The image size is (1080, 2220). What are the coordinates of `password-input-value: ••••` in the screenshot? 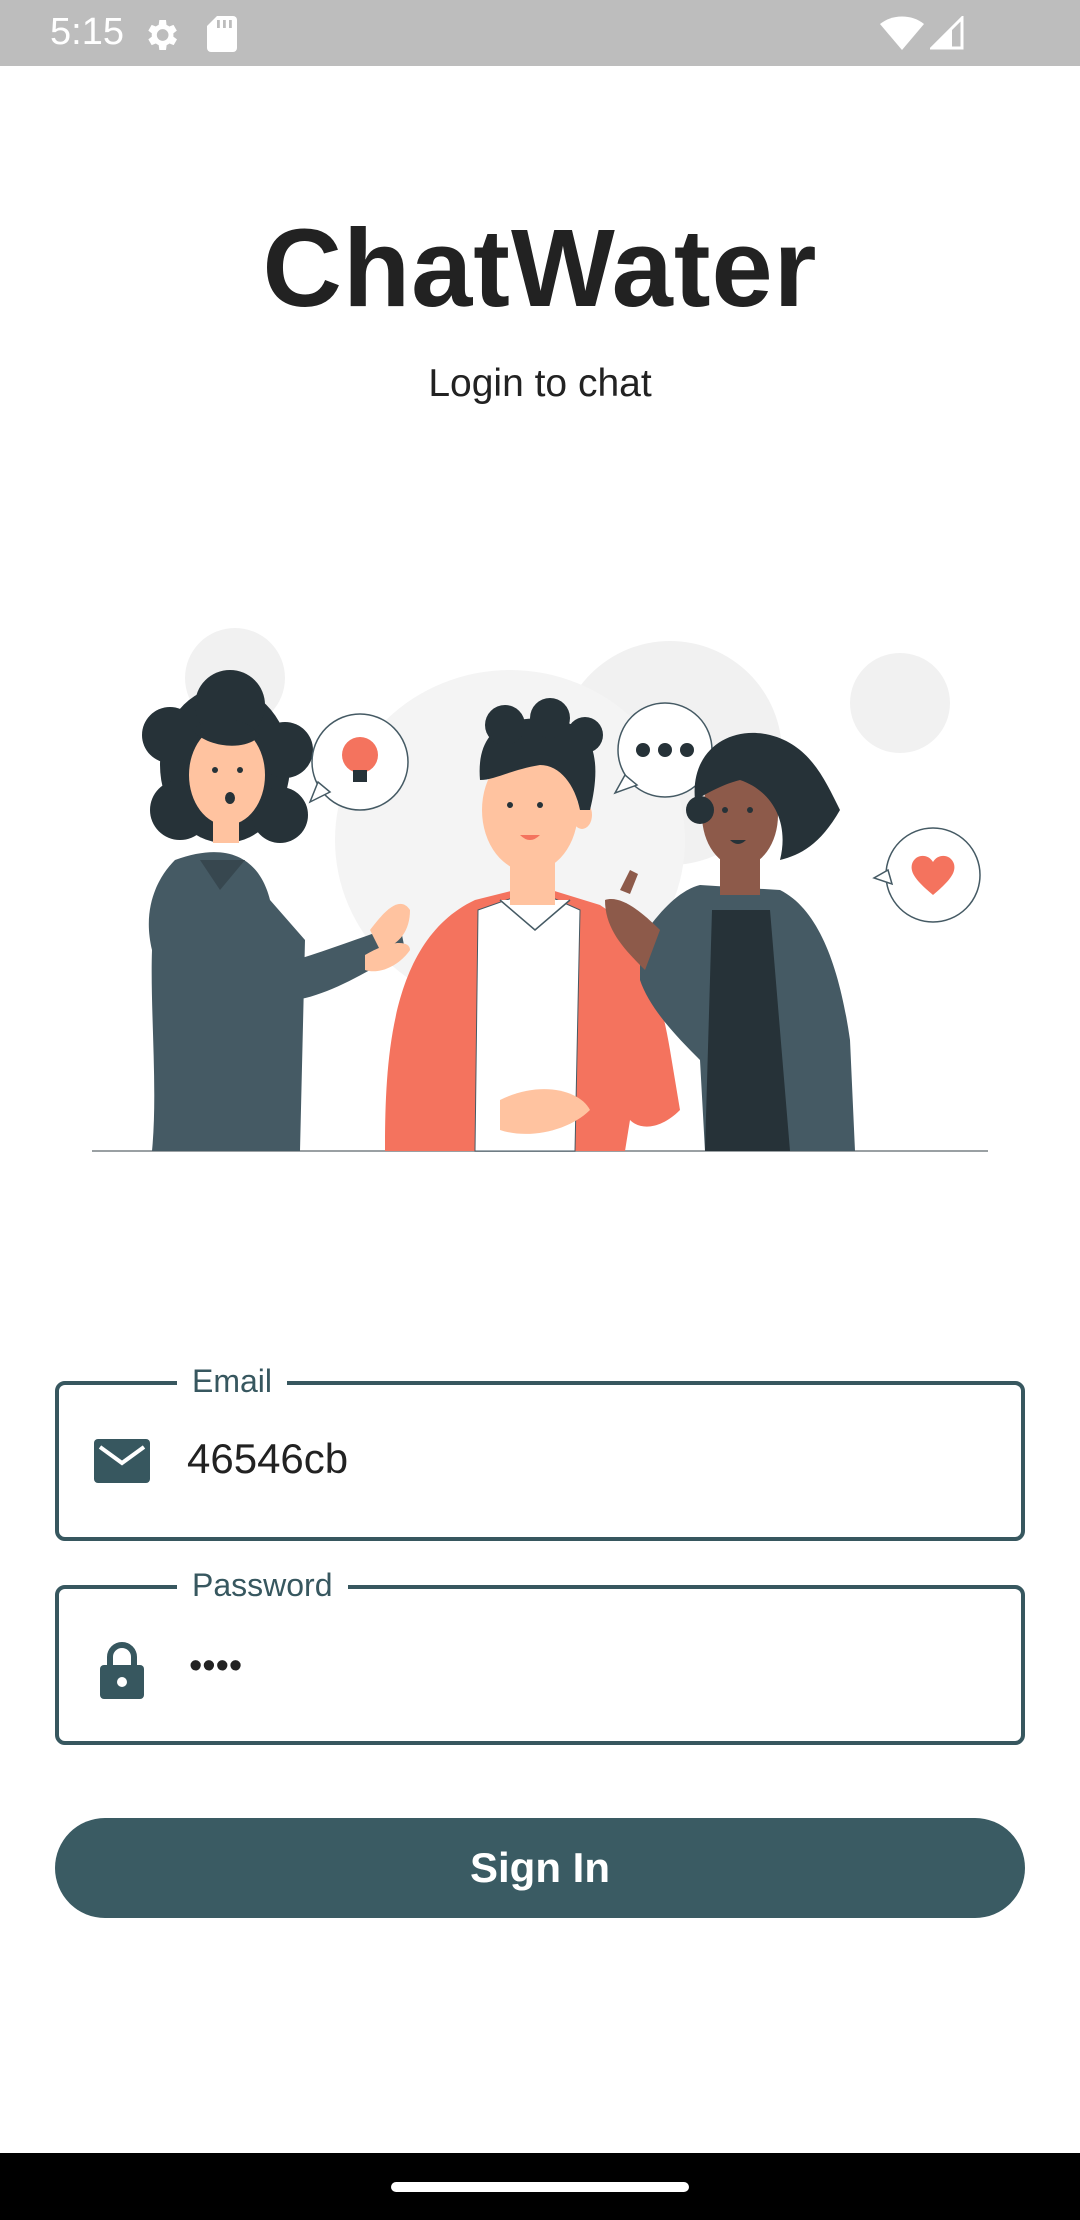 It's located at (215, 1666).